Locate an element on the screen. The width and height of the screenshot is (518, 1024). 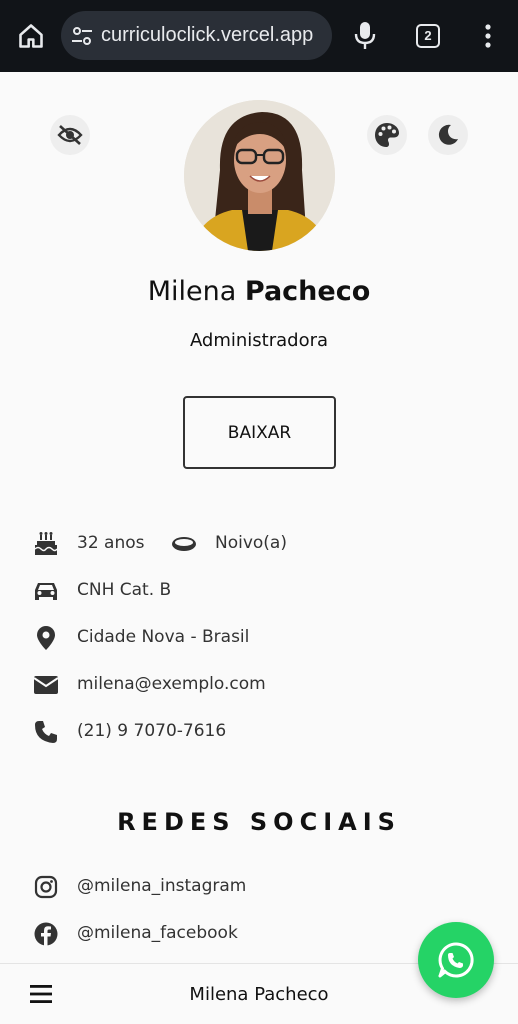
info-age: 32 anos is located at coordinates (88, 544).